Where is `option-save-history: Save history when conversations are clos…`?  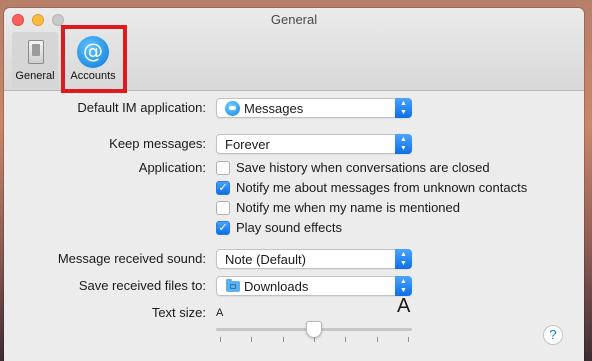
option-save-history: Save history when conversations are clos… is located at coordinates (353, 167).